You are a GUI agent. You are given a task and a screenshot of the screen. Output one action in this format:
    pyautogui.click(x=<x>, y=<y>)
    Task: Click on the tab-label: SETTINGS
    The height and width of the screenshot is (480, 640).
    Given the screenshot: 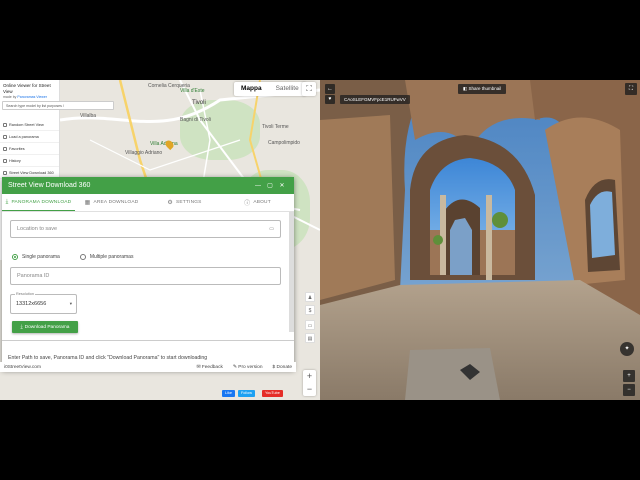 What is the action you would take?
    pyautogui.click(x=189, y=202)
    